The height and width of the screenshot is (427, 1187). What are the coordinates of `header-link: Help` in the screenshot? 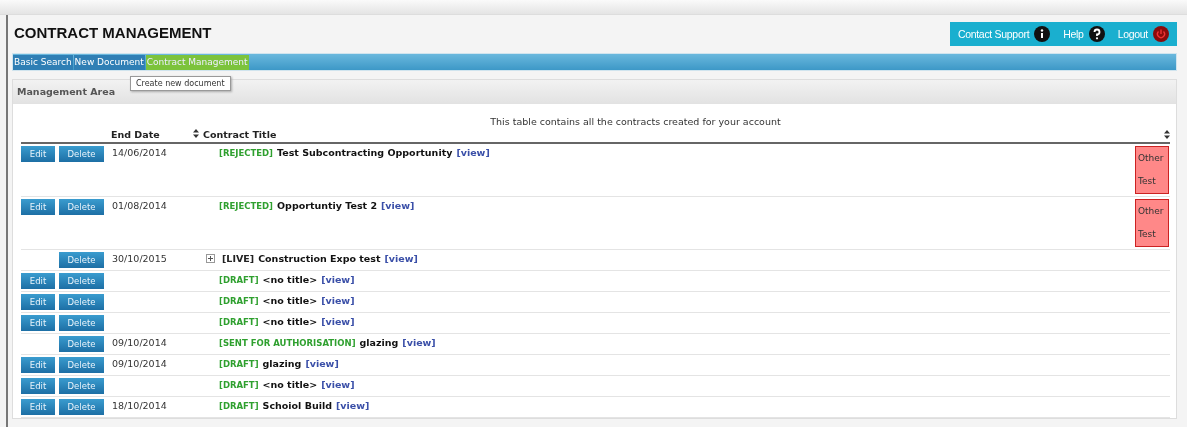 It's located at (1073, 33).